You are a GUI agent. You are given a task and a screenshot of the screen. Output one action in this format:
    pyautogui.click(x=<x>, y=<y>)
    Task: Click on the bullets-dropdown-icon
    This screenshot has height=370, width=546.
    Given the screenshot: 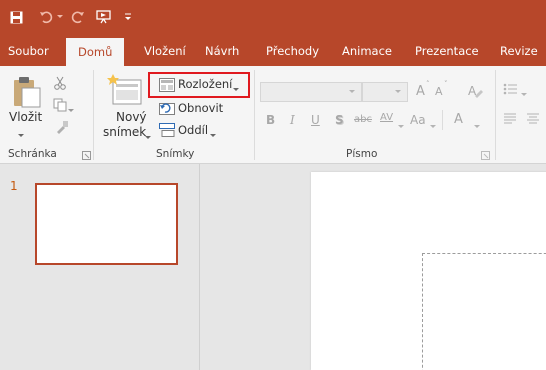 What is the action you would take?
    pyautogui.click(x=524, y=93)
    